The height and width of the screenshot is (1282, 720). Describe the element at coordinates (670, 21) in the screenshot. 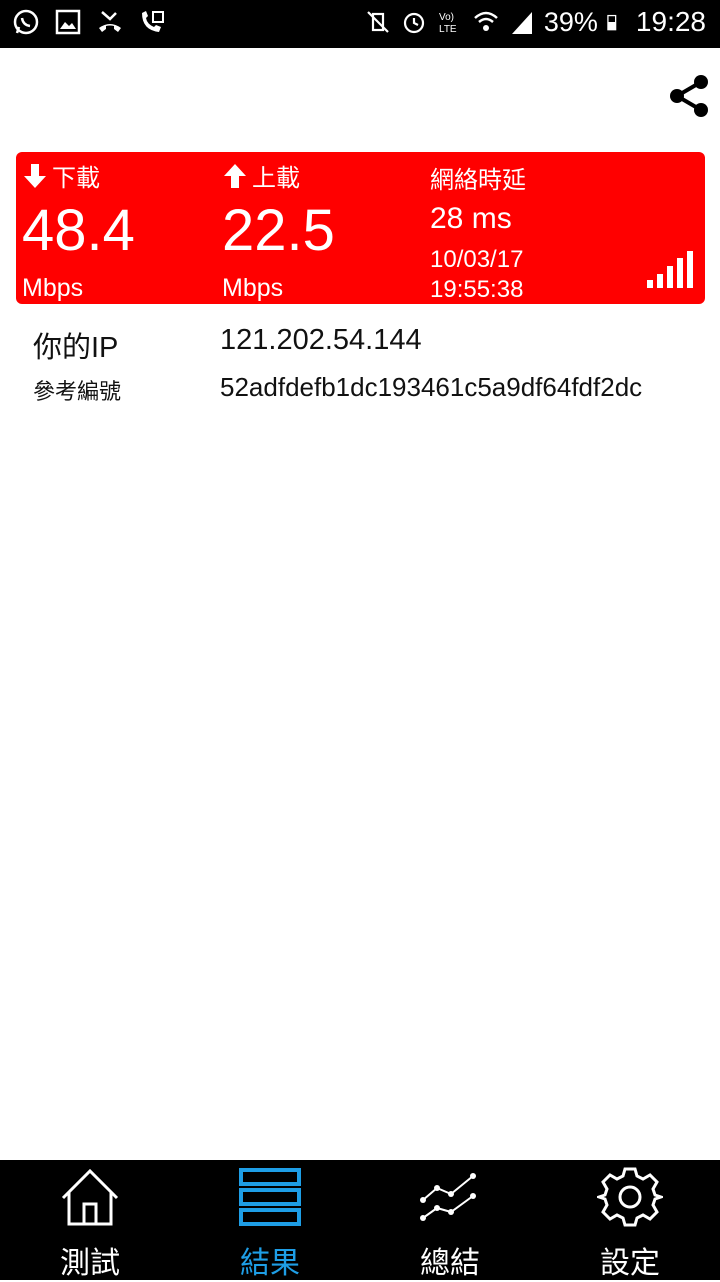

I see `clock: 19:28` at that location.